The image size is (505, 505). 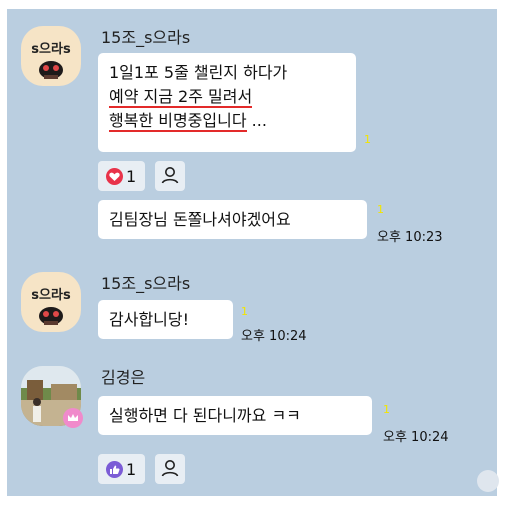 I want to click on message-time: 오후 10:23, so click(x=410, y=237).